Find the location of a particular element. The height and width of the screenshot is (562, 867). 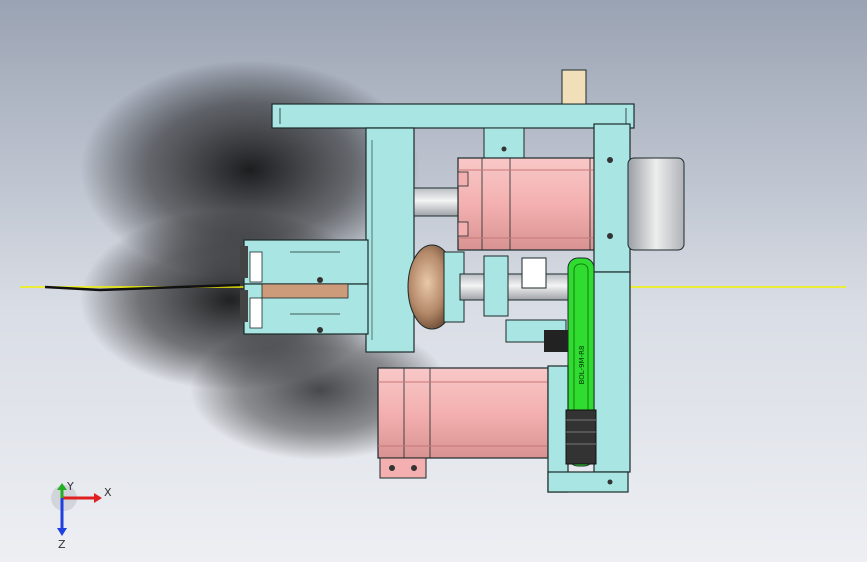

lower-servo-motor is located at coordinates (463, 423).